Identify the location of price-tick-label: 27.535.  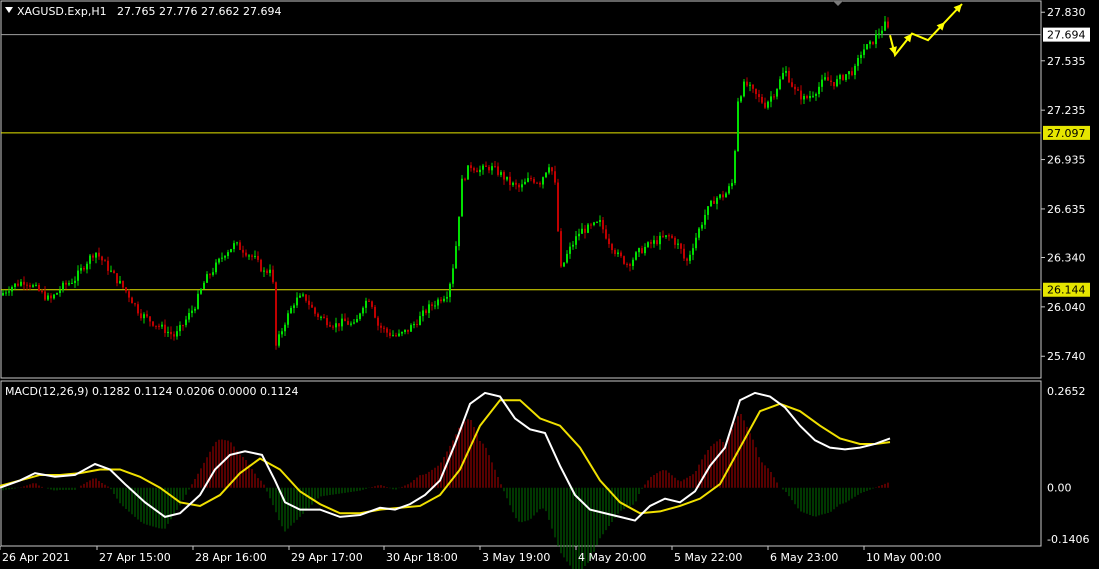
(1066, 61).